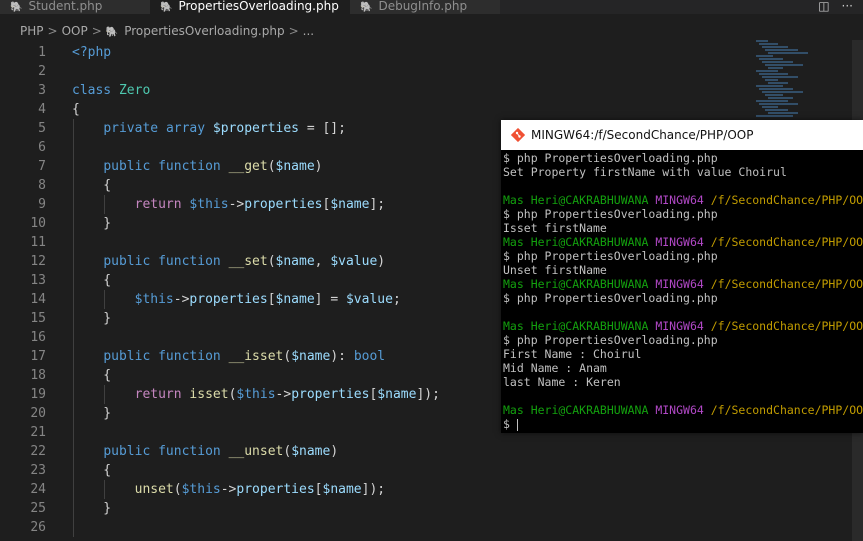 This screenshot has width=863, height=541. Describe the element at coordinates (380, 470) in the screenshot. I see `code-line: 23 {` at that location.